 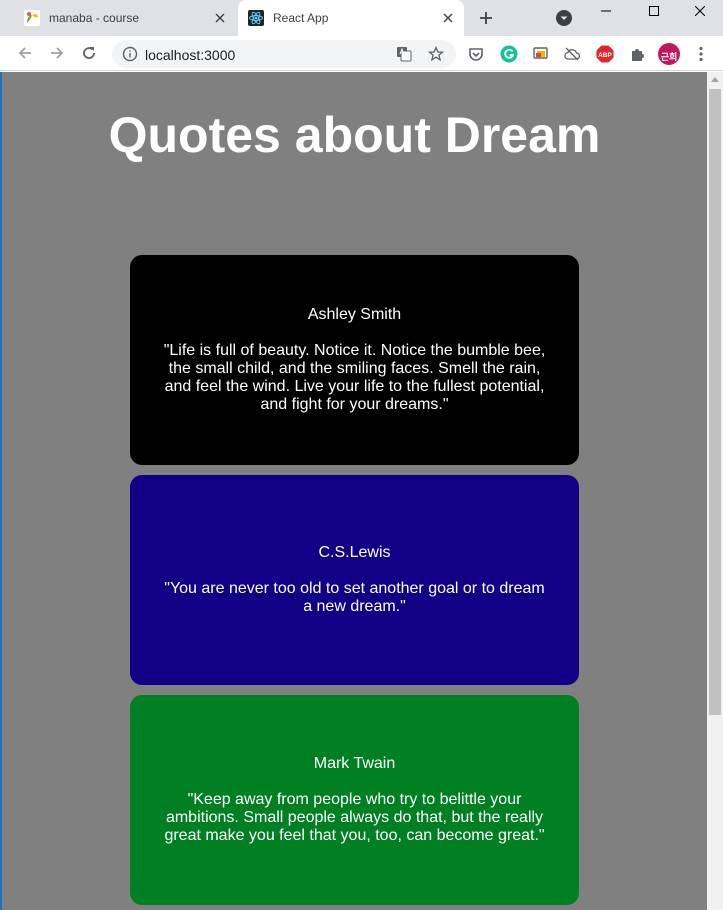 What do you see at coordinates (715, 79) in the screenshot?
I see `scroll-up-arrow-icon` at bounding box center [715, 79].